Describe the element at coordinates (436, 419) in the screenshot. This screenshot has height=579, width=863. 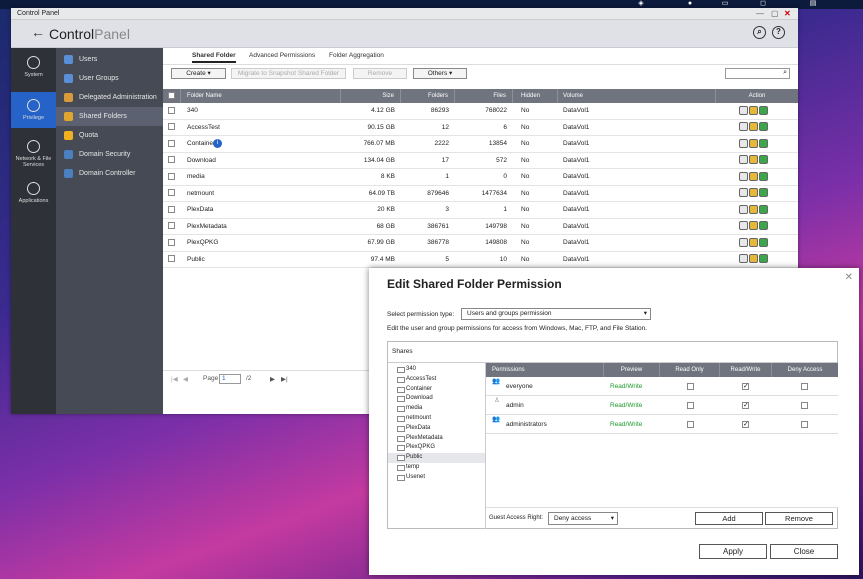
I see `tree-item: netmount` at that location.